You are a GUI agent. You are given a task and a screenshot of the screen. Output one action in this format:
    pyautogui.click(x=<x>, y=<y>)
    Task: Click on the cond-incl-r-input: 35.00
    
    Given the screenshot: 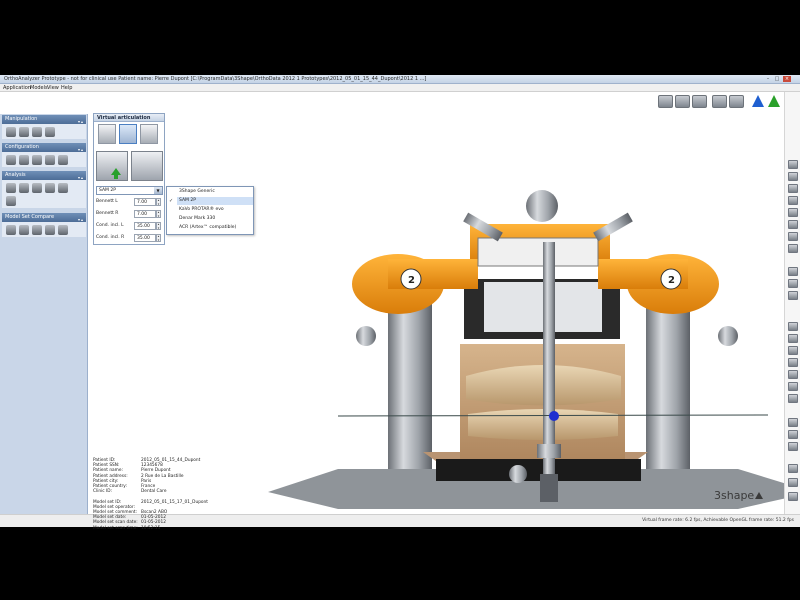 What is the action you would take?
    pyautogui.click(x=145, y=238)
    